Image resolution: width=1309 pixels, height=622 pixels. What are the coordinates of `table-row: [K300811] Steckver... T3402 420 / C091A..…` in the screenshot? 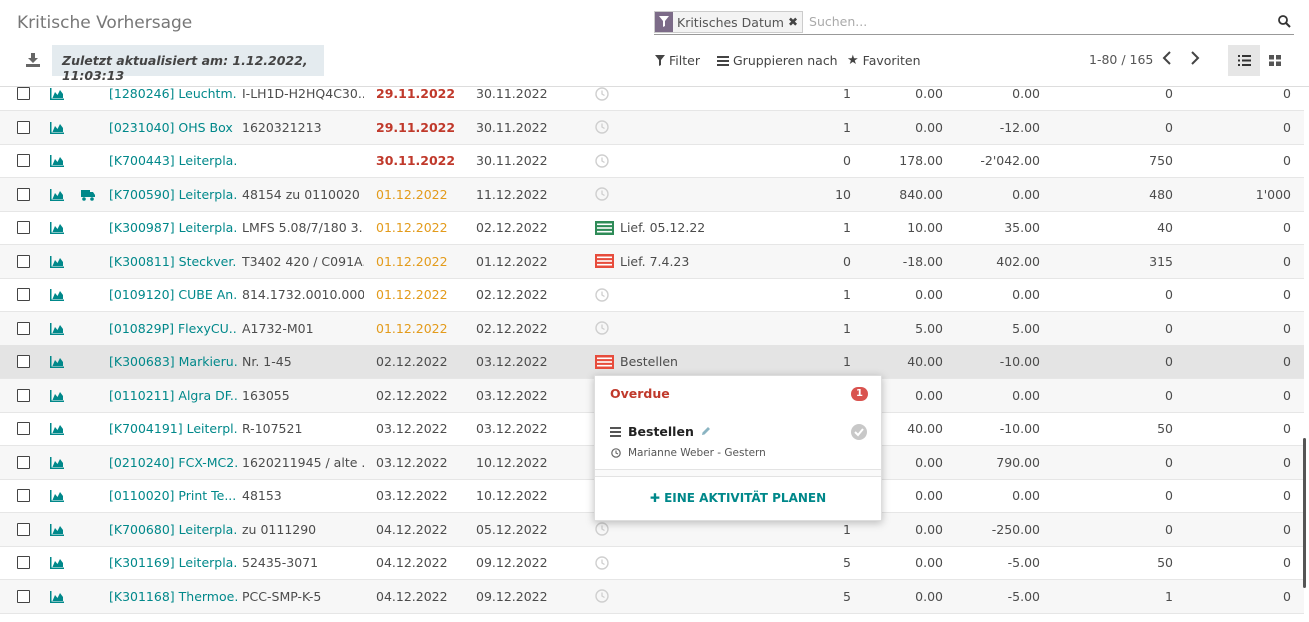 It's located at (652, 261).